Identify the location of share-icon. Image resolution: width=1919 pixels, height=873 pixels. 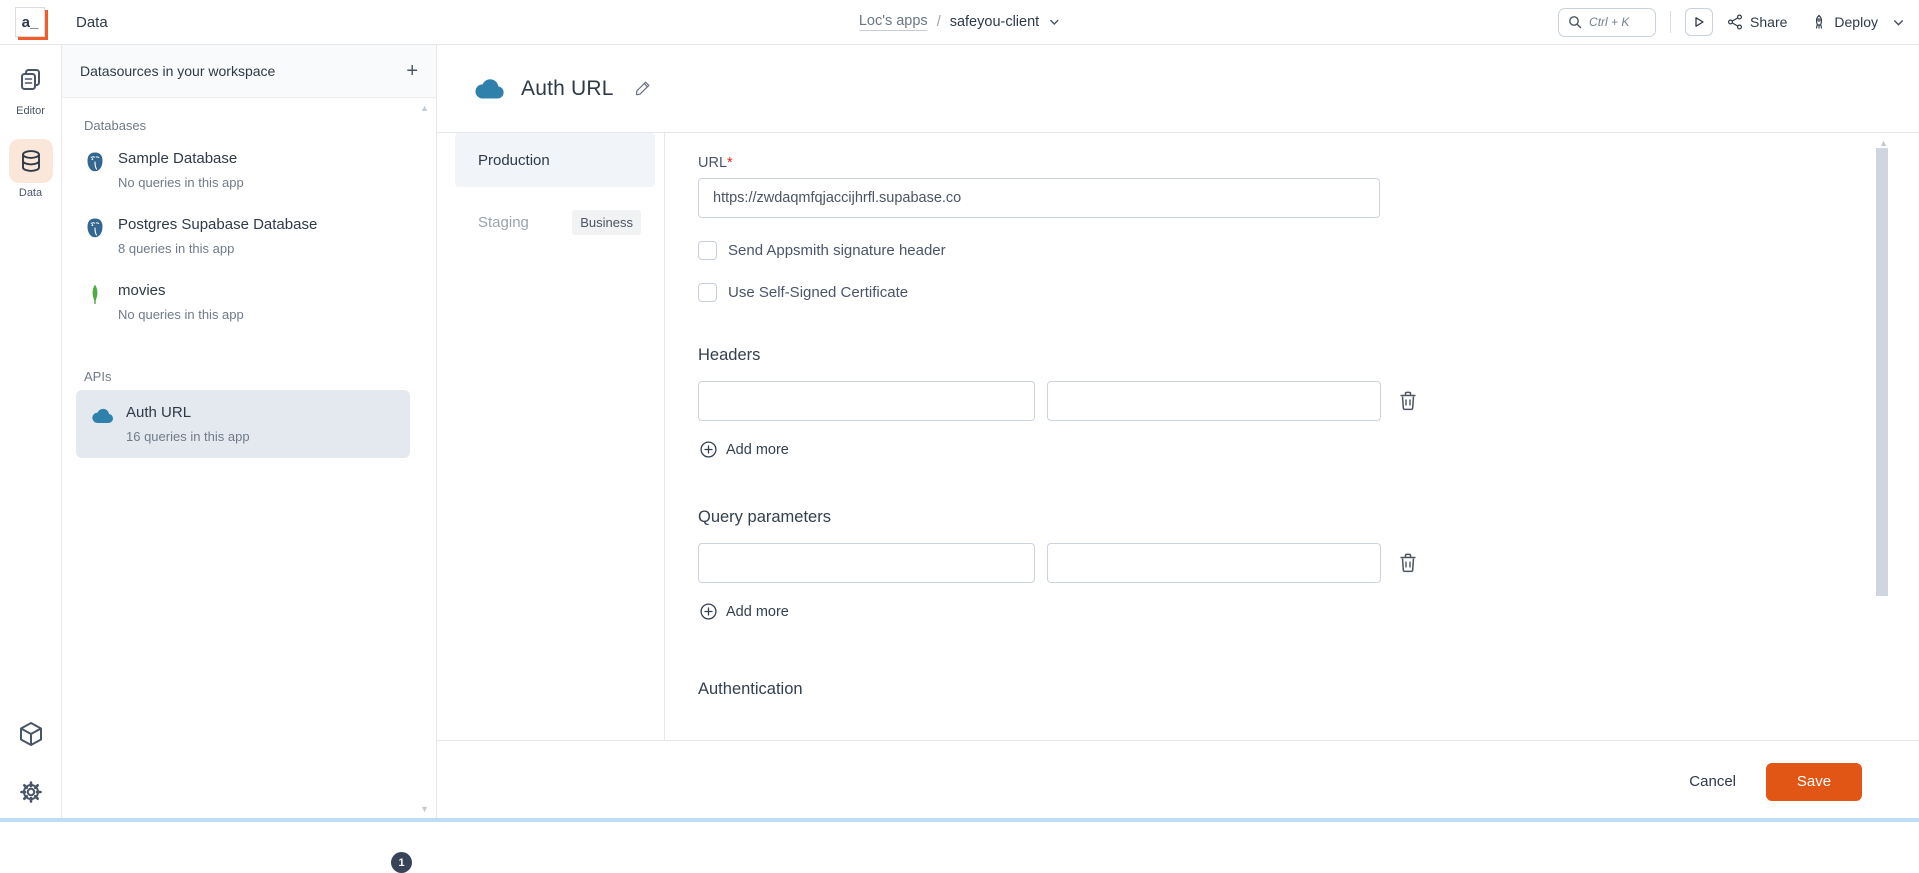
(1735, 22).